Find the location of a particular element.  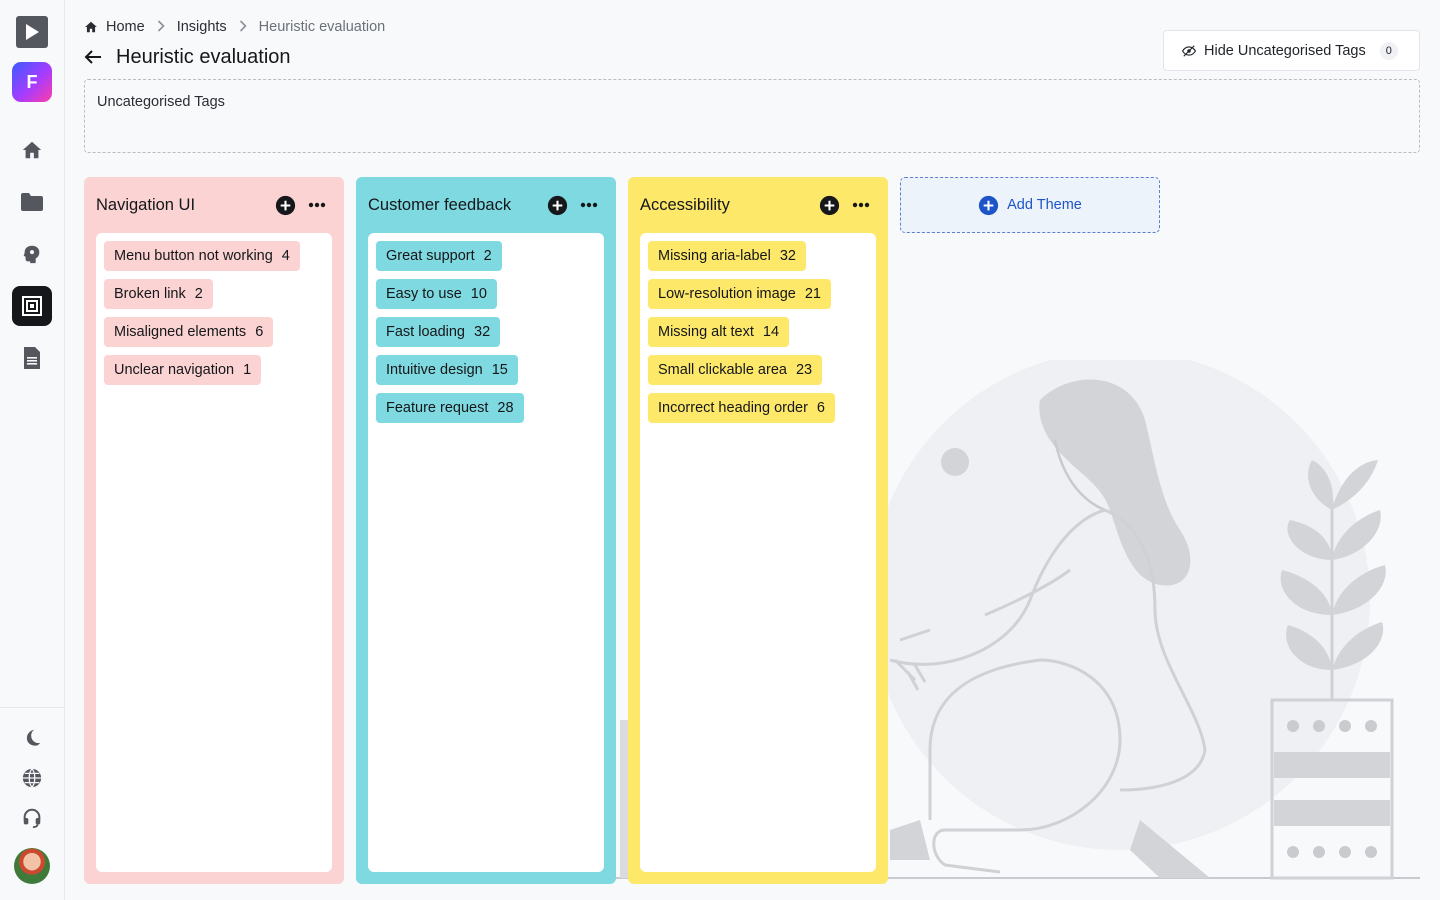

add-theme-label: Add Theme is located at coordinates (1044, 205).